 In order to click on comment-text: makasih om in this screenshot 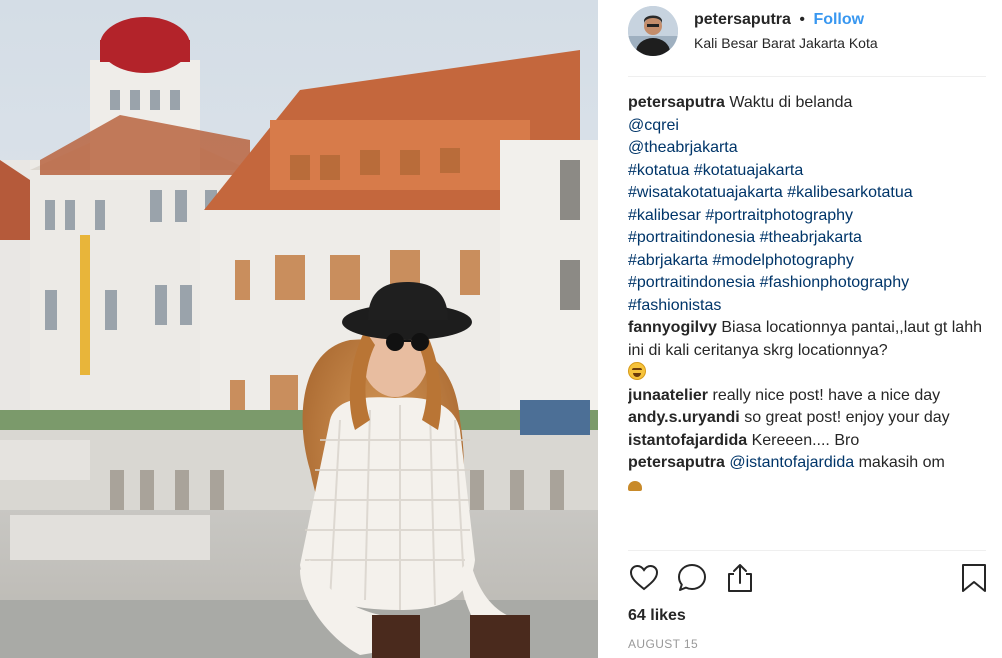, I will do `click(901, 462)`.